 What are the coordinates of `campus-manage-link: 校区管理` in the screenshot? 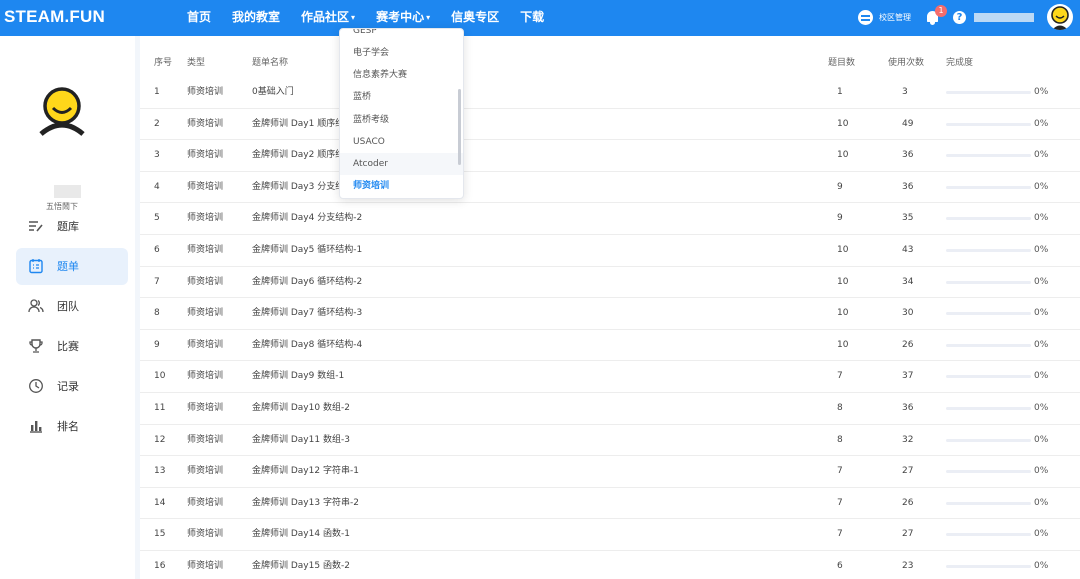 It's located at (895, 17).